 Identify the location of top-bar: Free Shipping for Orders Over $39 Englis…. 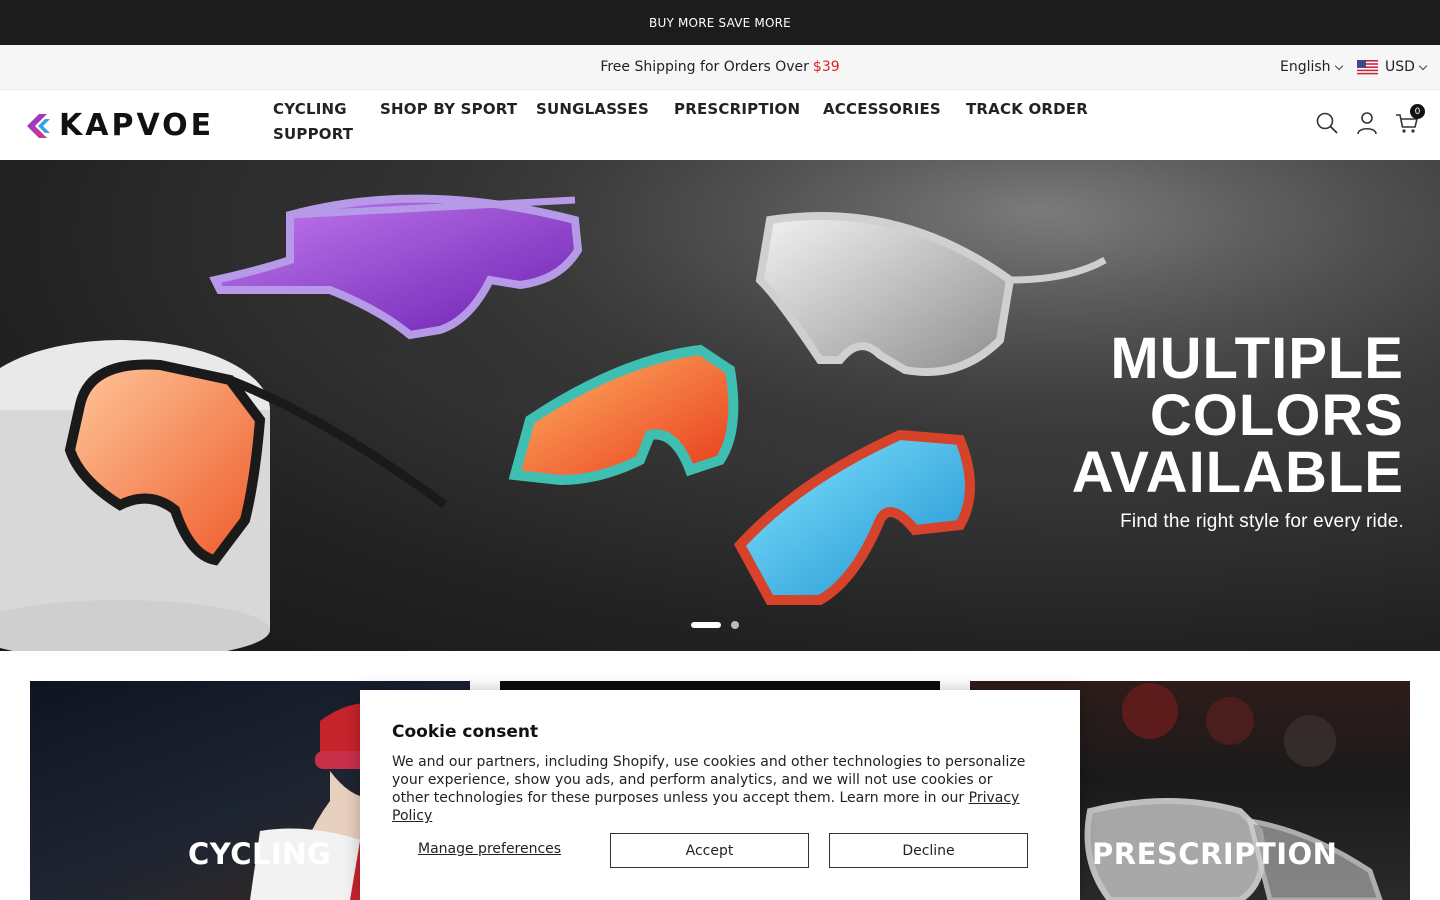
(720, 67).